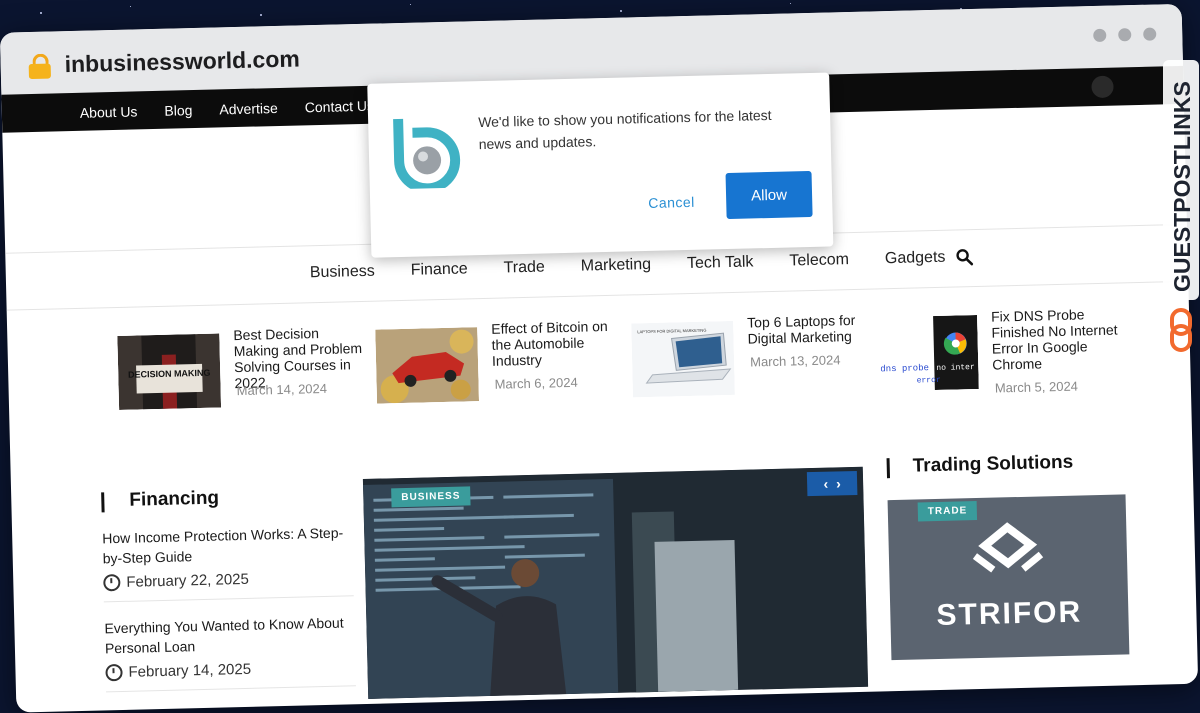 Image resolution: width=1200 pixels, height=713 pixels. I want to click on nav-item-finance: Finance, so click(439, 269).